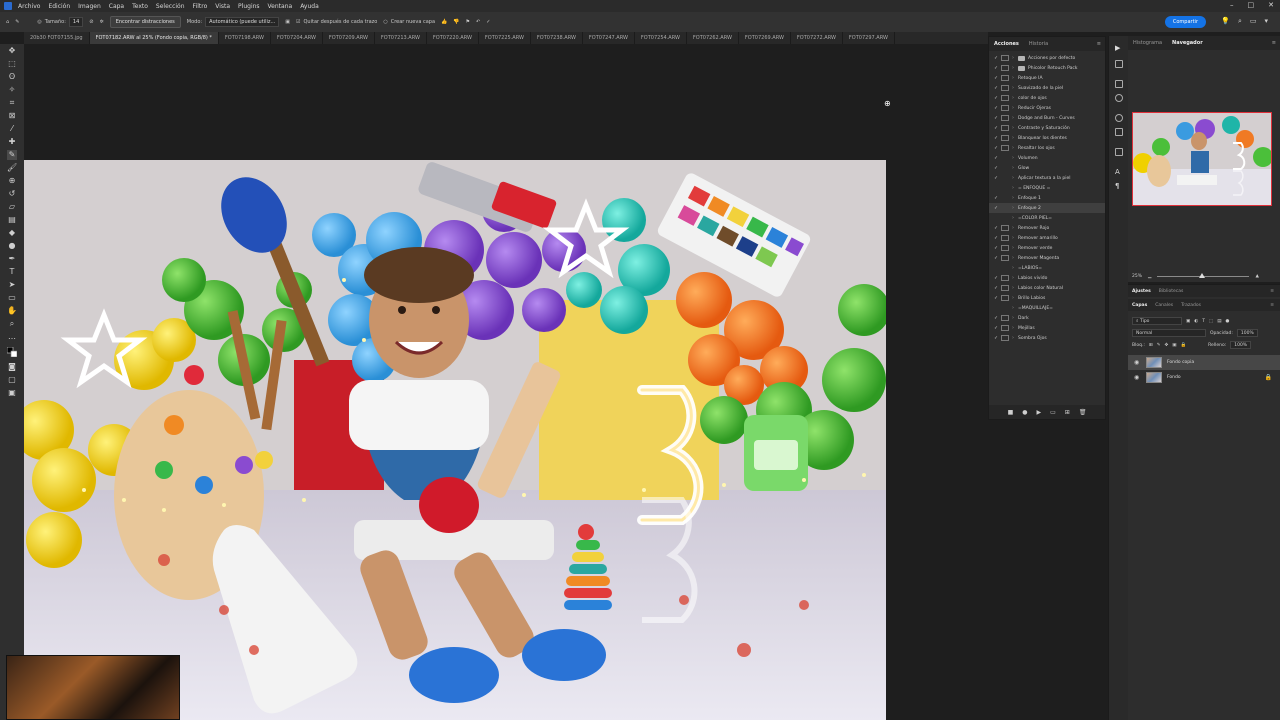 Image resolution: width=1280 pixels, height=720 pixels. Describe the element at coordinates (1047, 298) in the screenshot. I see `action-row: ✓ › Brillo Labios` at that location.